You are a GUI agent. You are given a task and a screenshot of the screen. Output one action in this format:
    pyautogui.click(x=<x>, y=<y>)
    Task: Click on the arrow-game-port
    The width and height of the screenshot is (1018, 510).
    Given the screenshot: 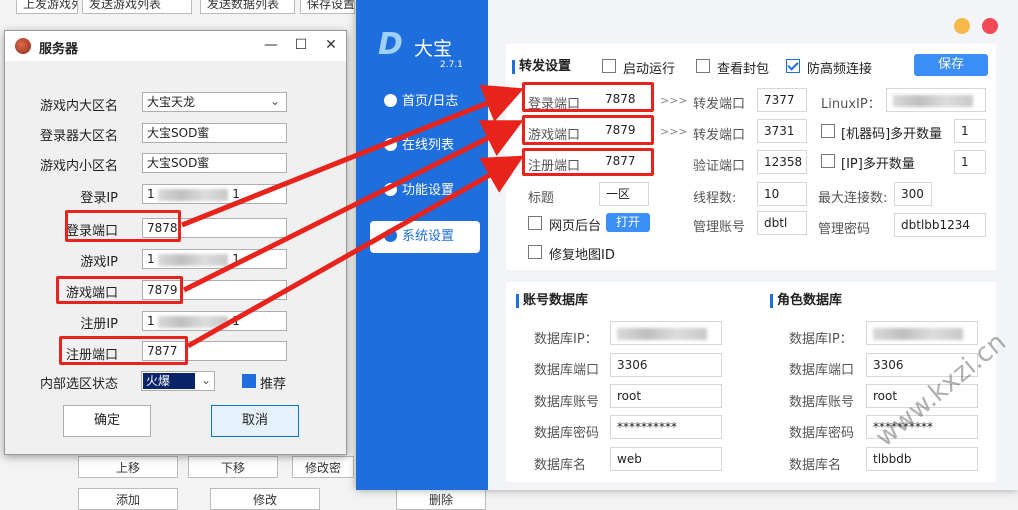 What is the action you would take?
    pyautogui.click(x=353, y=206)
    